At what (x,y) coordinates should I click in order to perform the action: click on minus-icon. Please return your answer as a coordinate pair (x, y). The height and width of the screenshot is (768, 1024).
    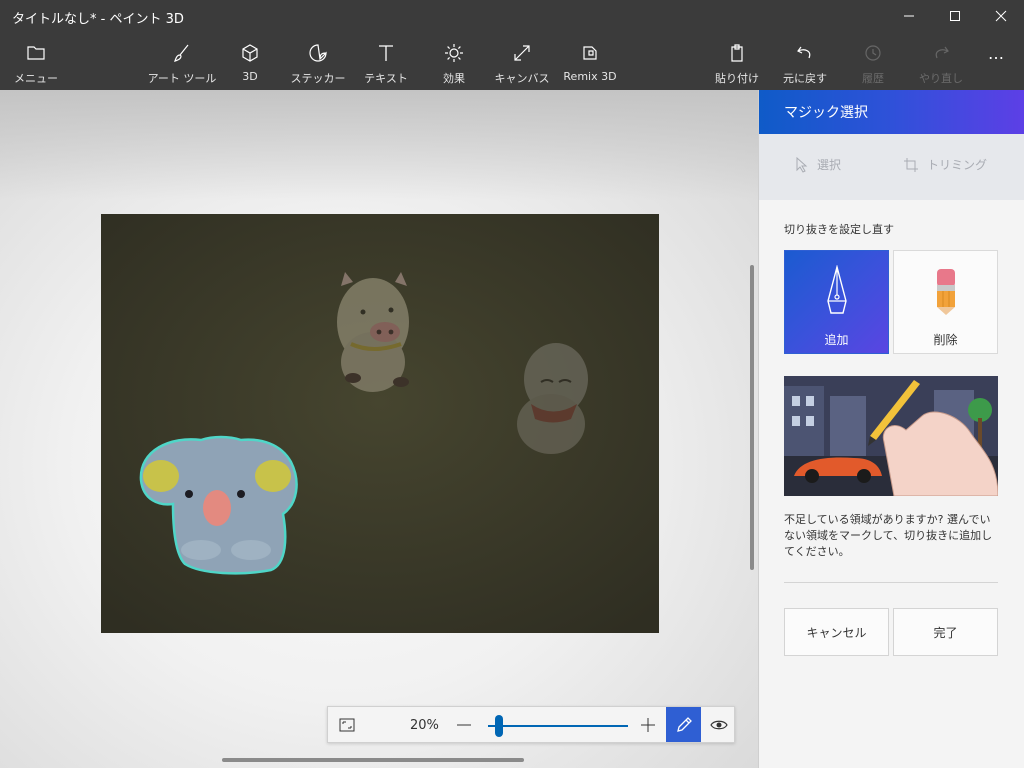
    Looking at the image, I should click on (464, 725).